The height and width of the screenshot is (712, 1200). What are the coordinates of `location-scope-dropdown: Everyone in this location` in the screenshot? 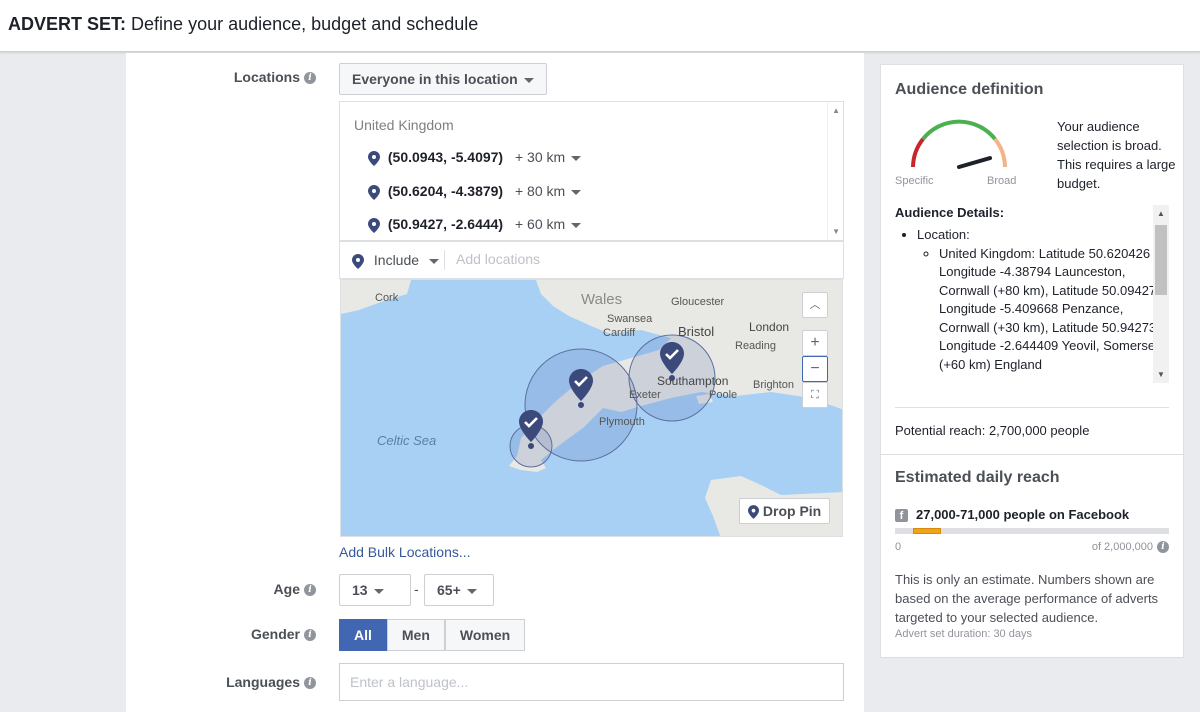 It's located at (443, 79).